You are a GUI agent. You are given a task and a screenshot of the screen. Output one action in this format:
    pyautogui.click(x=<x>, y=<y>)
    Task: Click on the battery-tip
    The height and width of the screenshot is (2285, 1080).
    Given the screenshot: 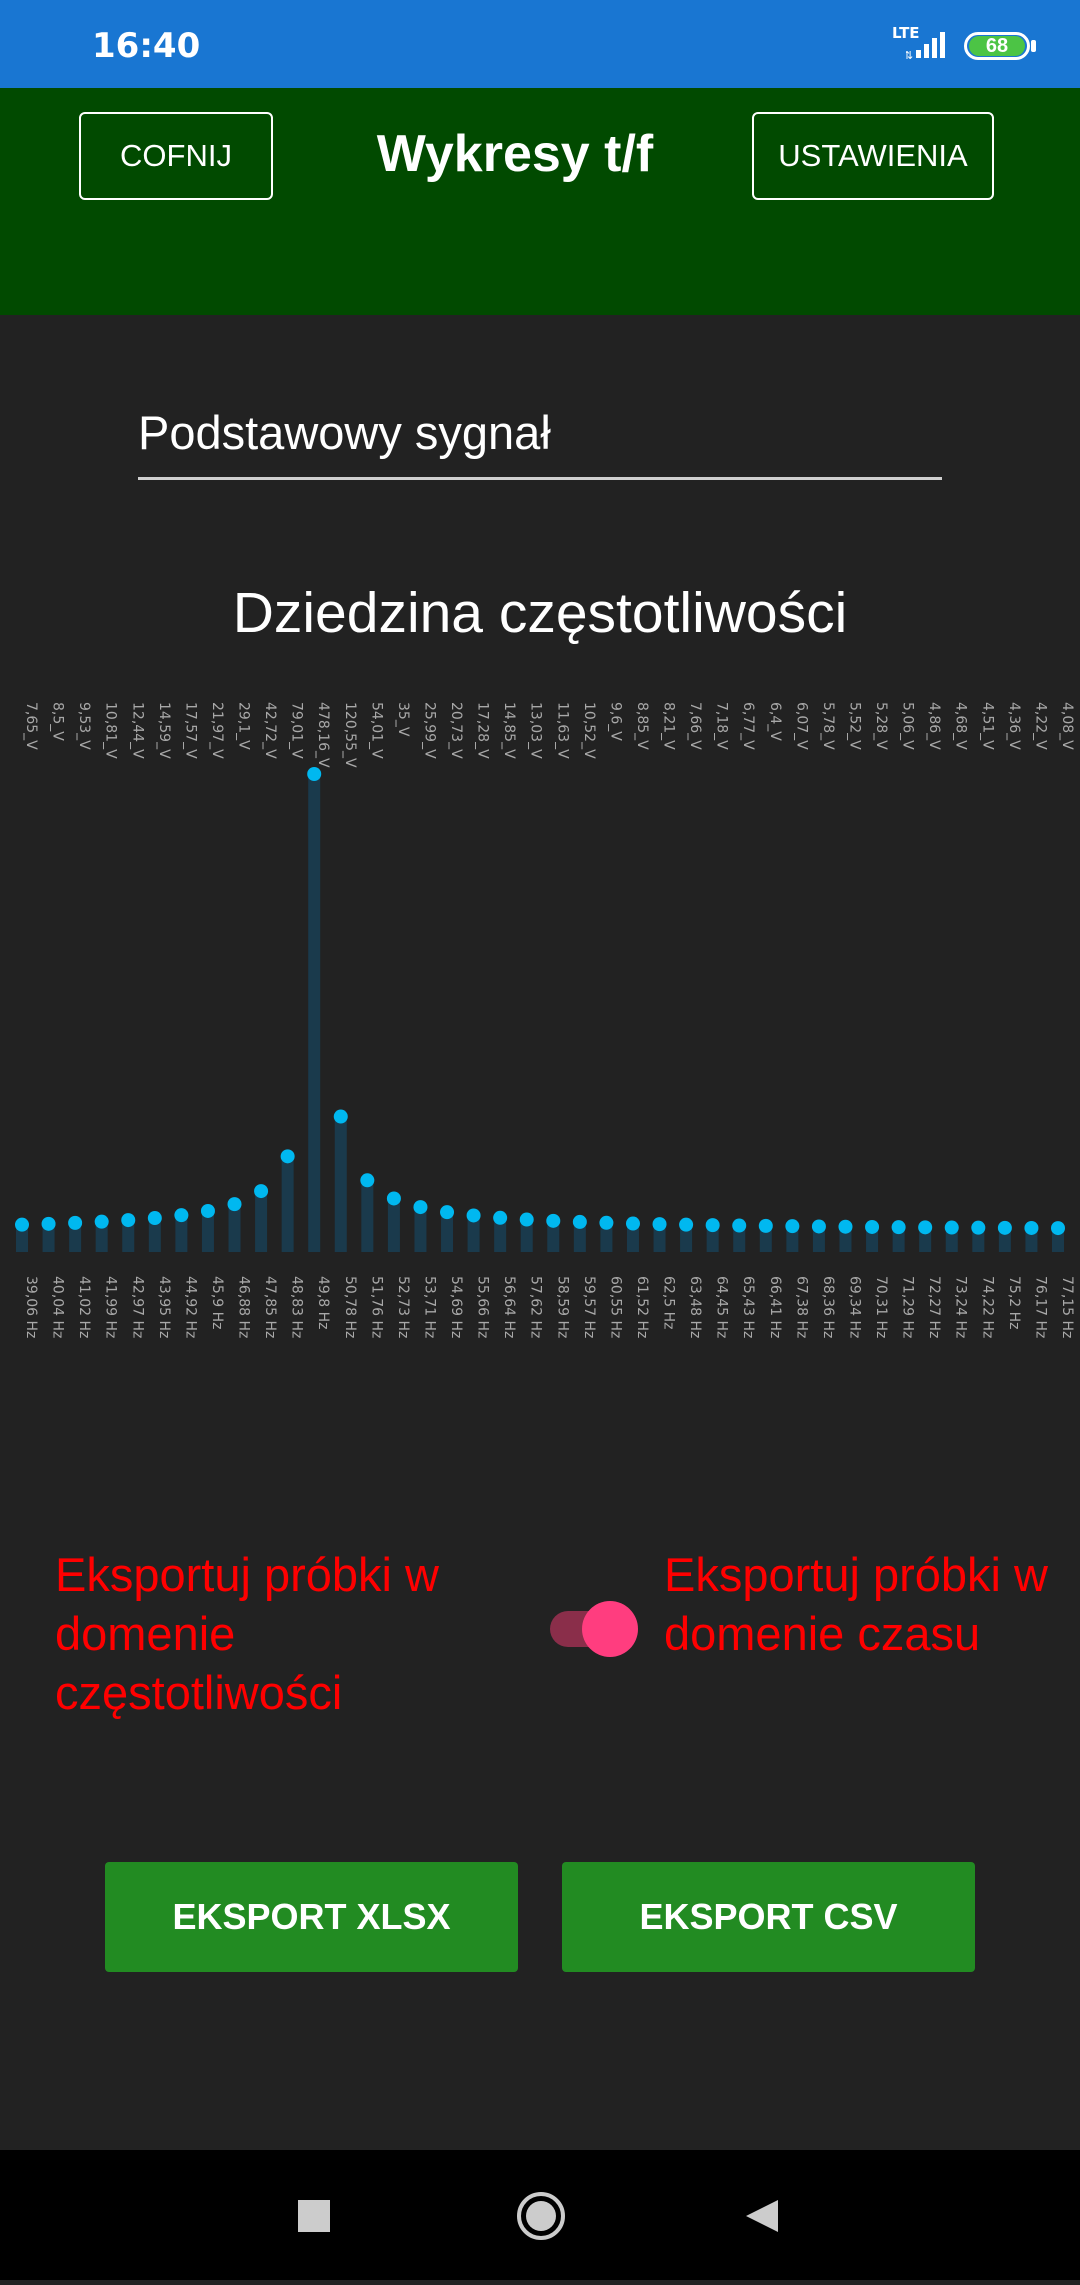 What is the action you would take?
    pyautogui.click(x=1033, y=46)
    